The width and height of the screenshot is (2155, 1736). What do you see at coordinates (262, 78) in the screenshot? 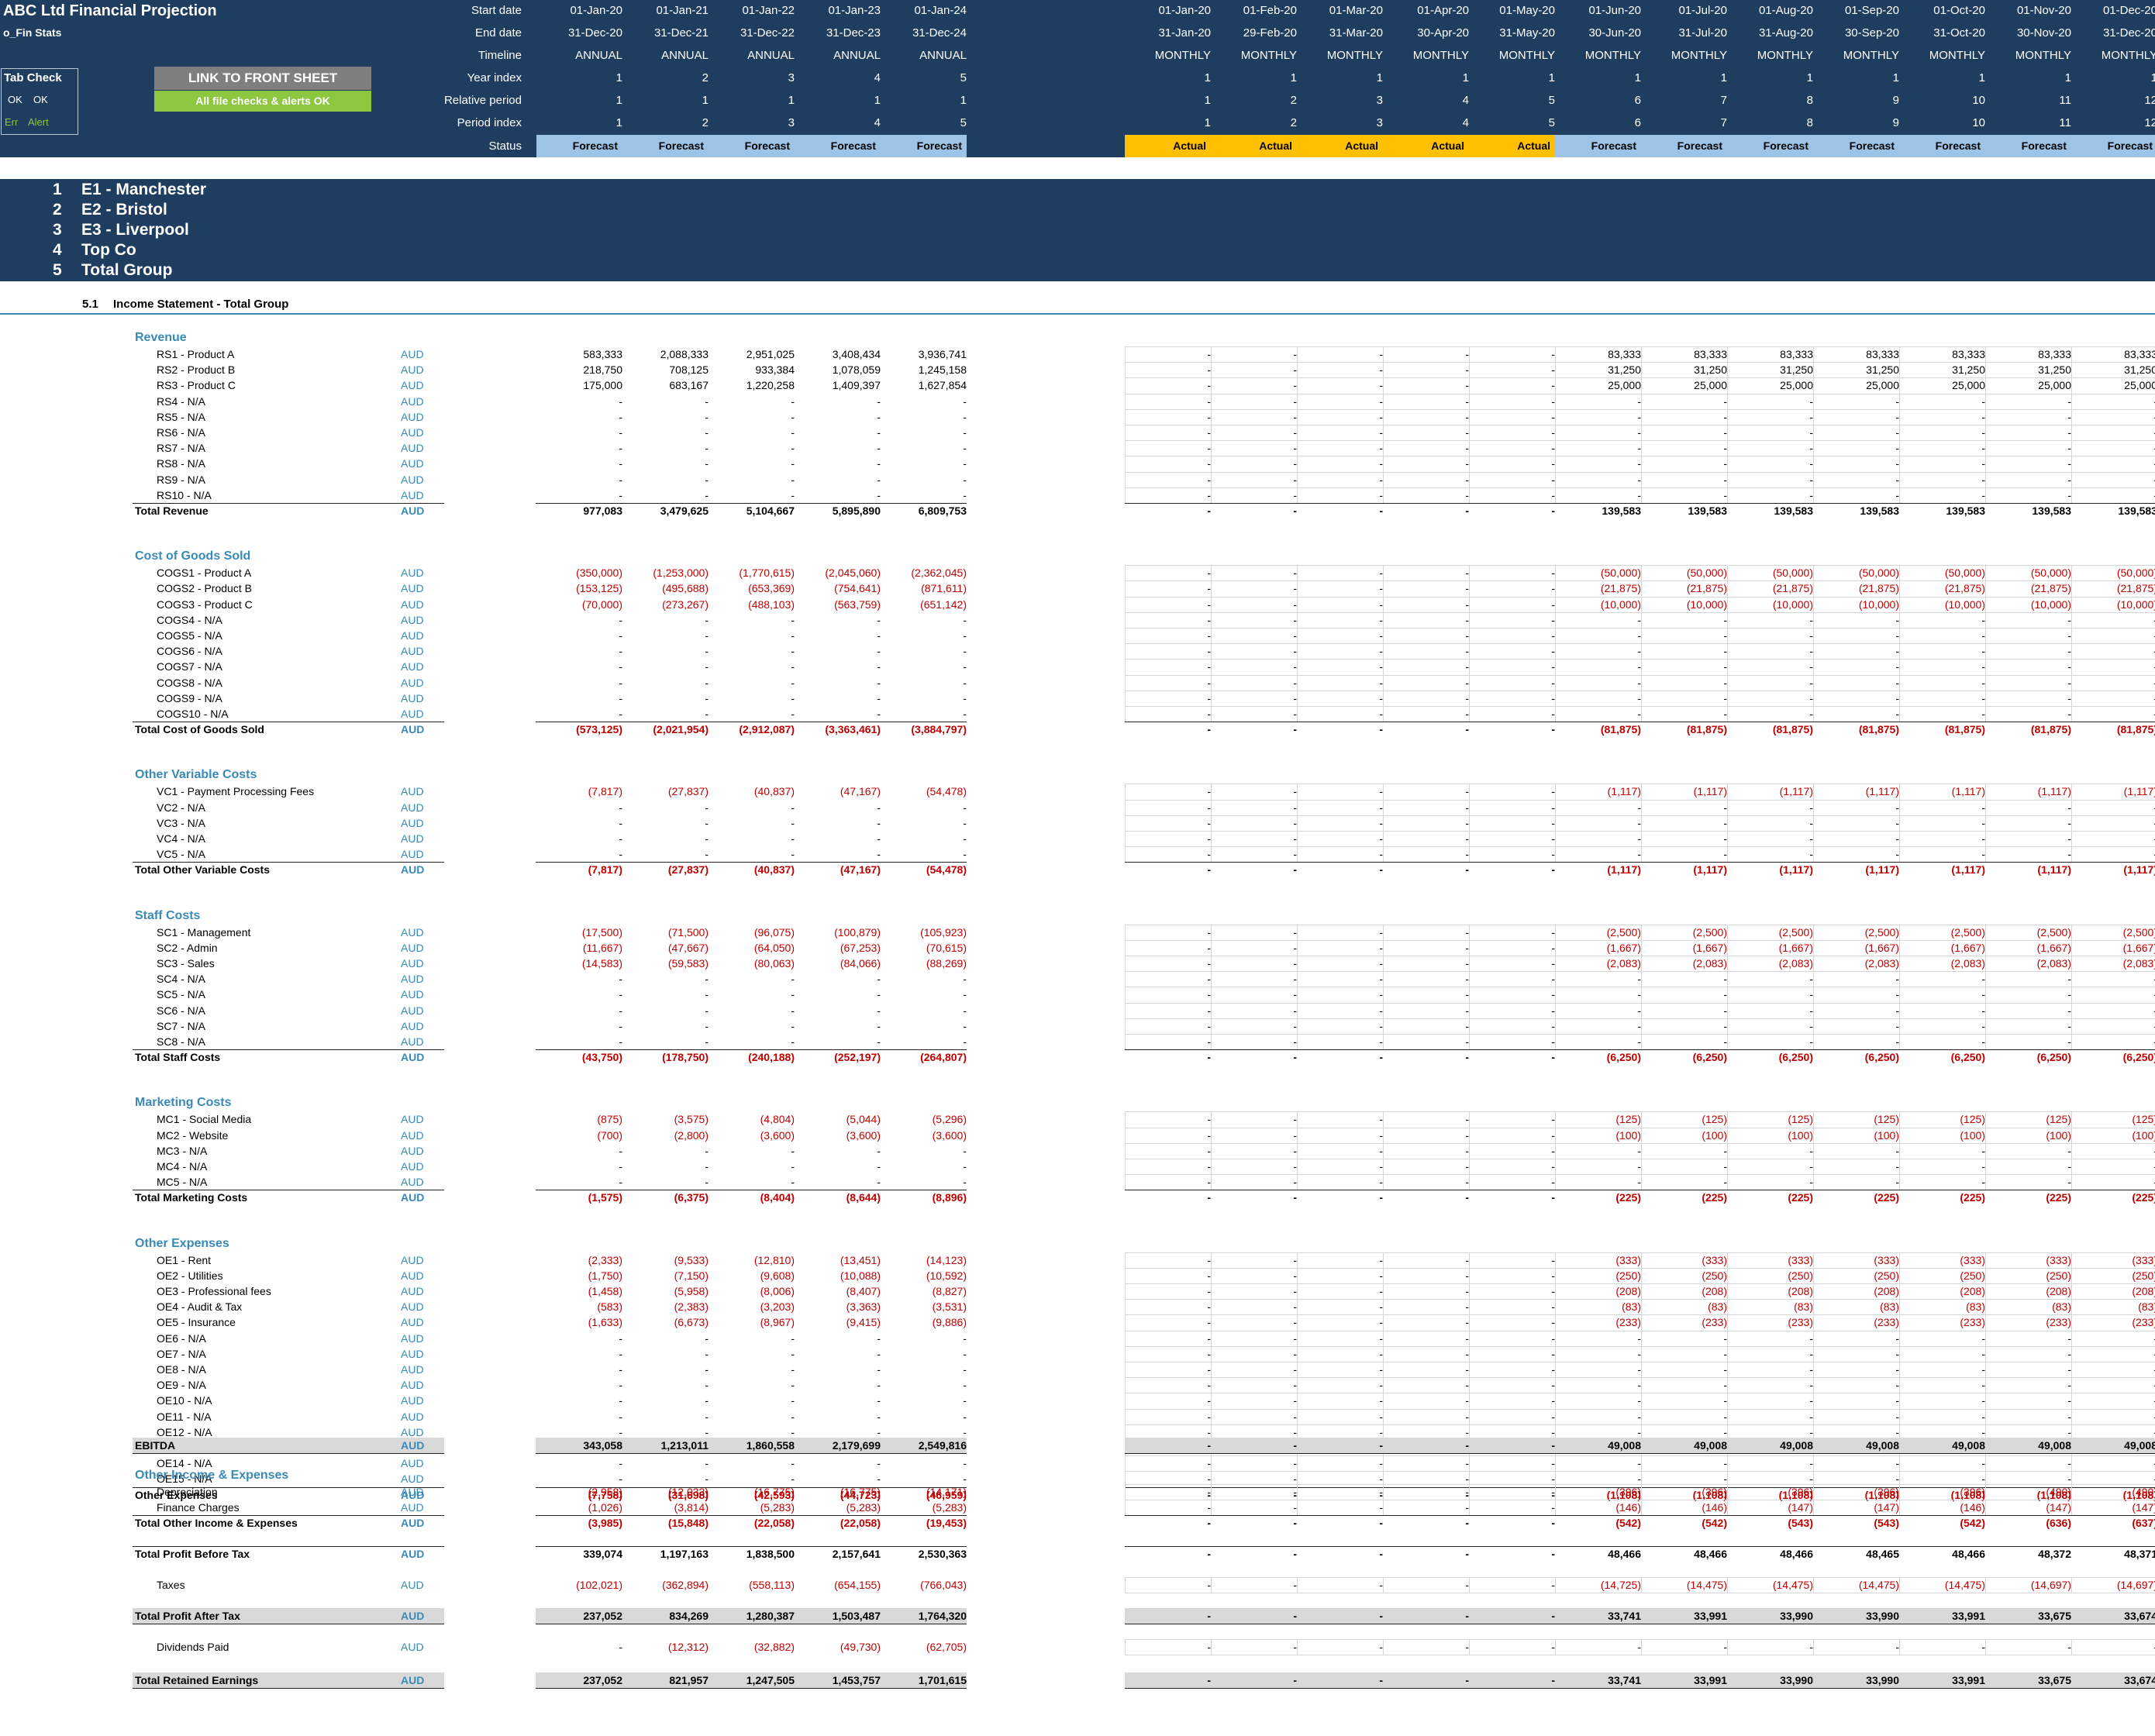
I see `link-to-front-sheet-button: LINK TO FRONT SHEET` at bounding box center [262, 78].